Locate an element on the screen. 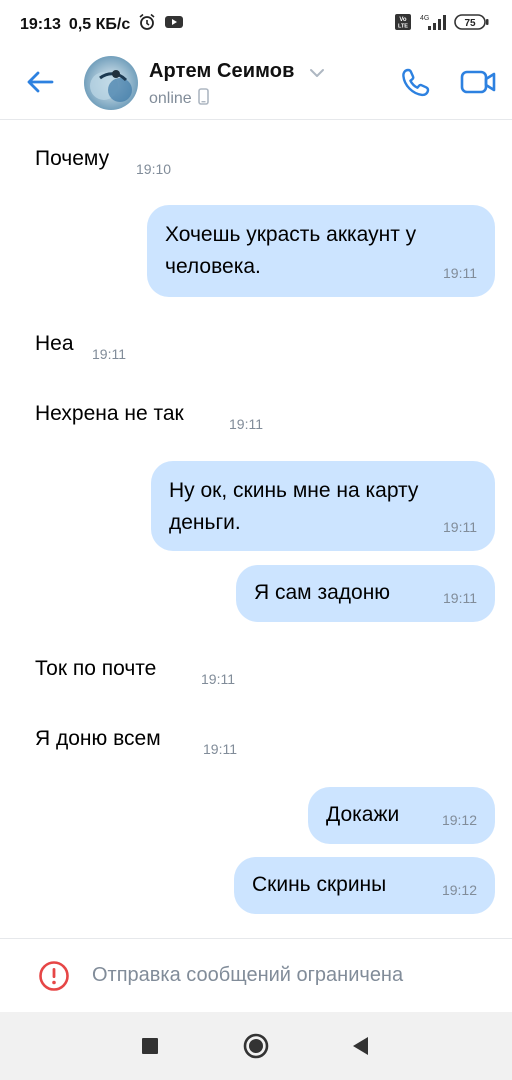  youtube-icon is located at coordinates (174, 24).